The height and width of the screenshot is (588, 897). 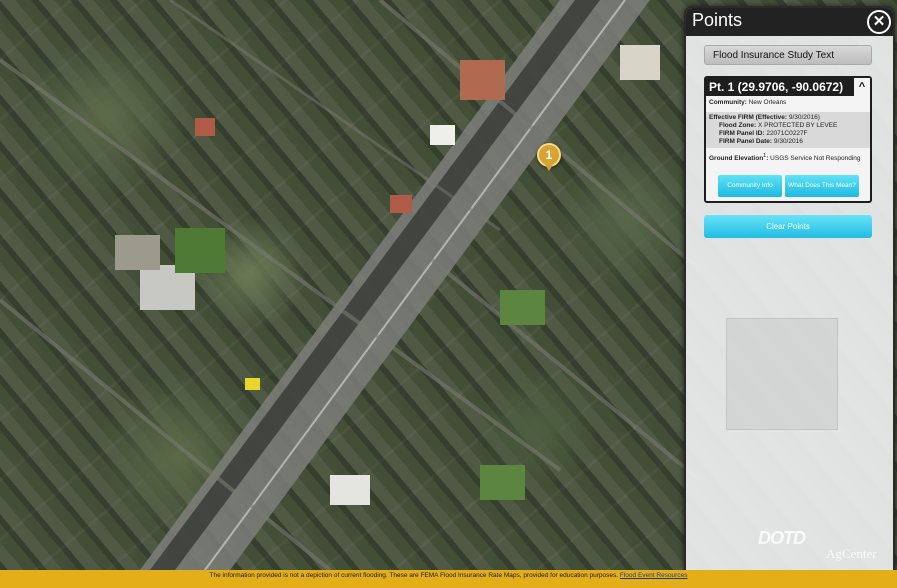 What do you see at coordinates (815, 159) in the screenshot?
I see `ground-elevation-value: USGS Service Not Responding` at bounding box center [815, 159].